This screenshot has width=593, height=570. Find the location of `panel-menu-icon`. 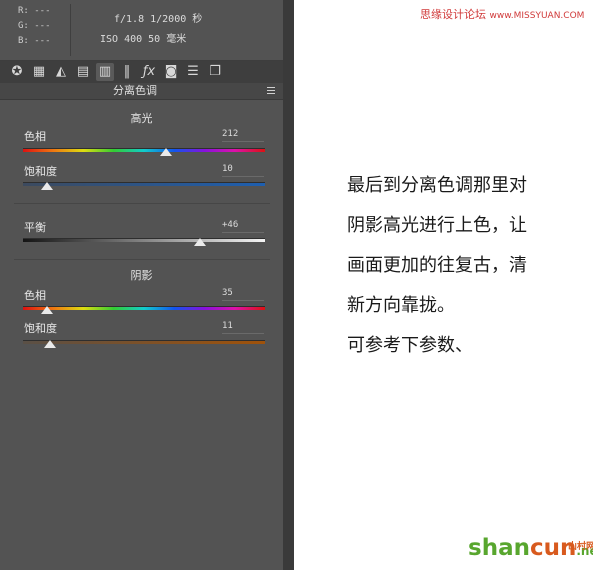

panel-menu-icon is located at coordinates (271, 91).